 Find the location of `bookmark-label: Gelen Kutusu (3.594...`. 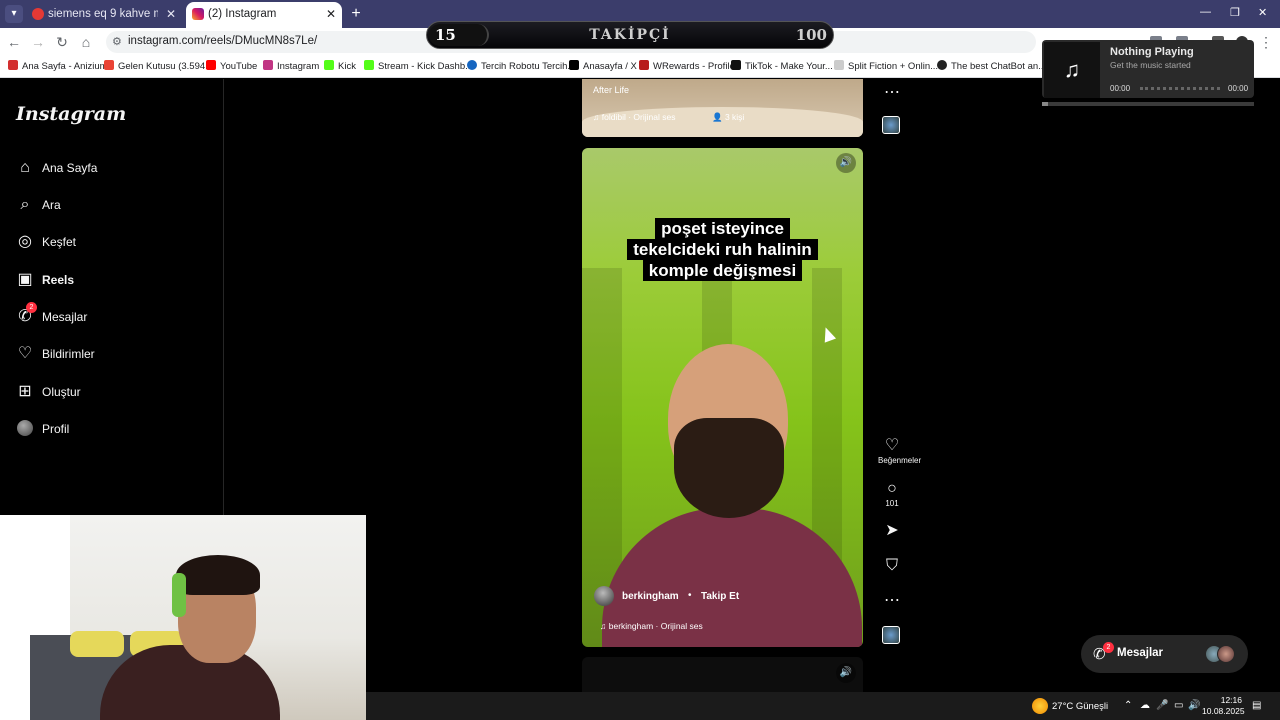

bookmark-label: Gelen Kutusu (3.594... is located at coordinates (166, 66).